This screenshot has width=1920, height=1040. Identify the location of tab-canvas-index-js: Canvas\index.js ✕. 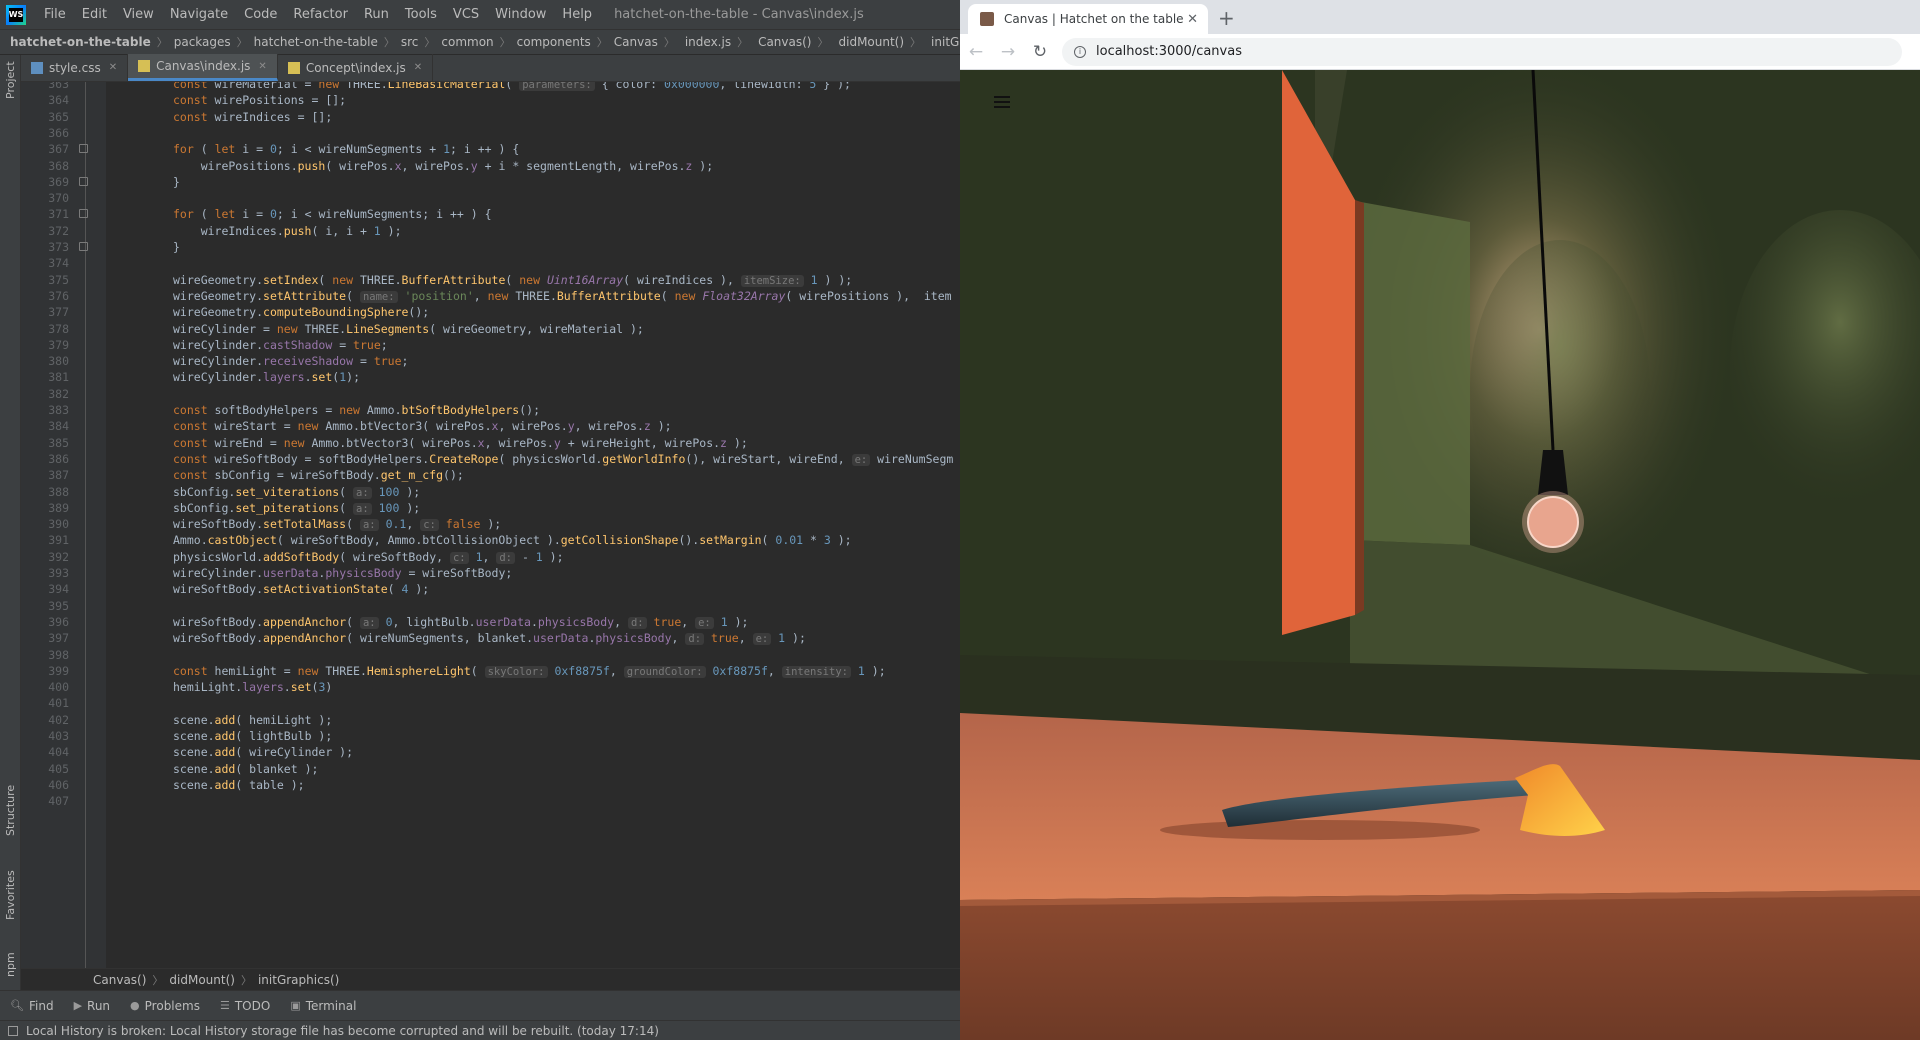
(203, 67).